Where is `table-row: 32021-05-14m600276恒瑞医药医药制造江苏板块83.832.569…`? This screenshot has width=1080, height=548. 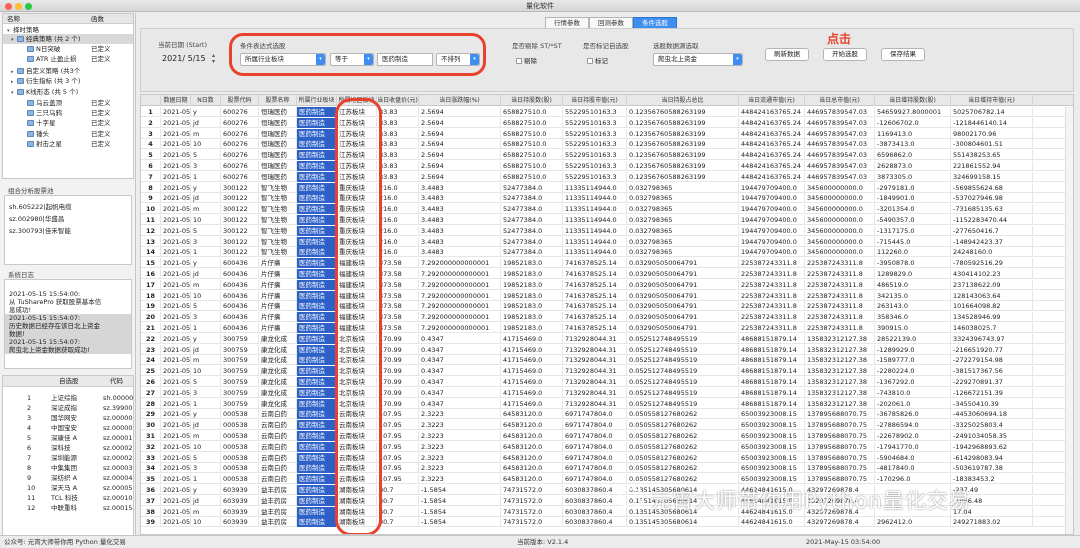
table-row: 32021-05-14m600276恒瑞医药医药制造江苏板块83.832.569… is located at coordinates (607, 133).